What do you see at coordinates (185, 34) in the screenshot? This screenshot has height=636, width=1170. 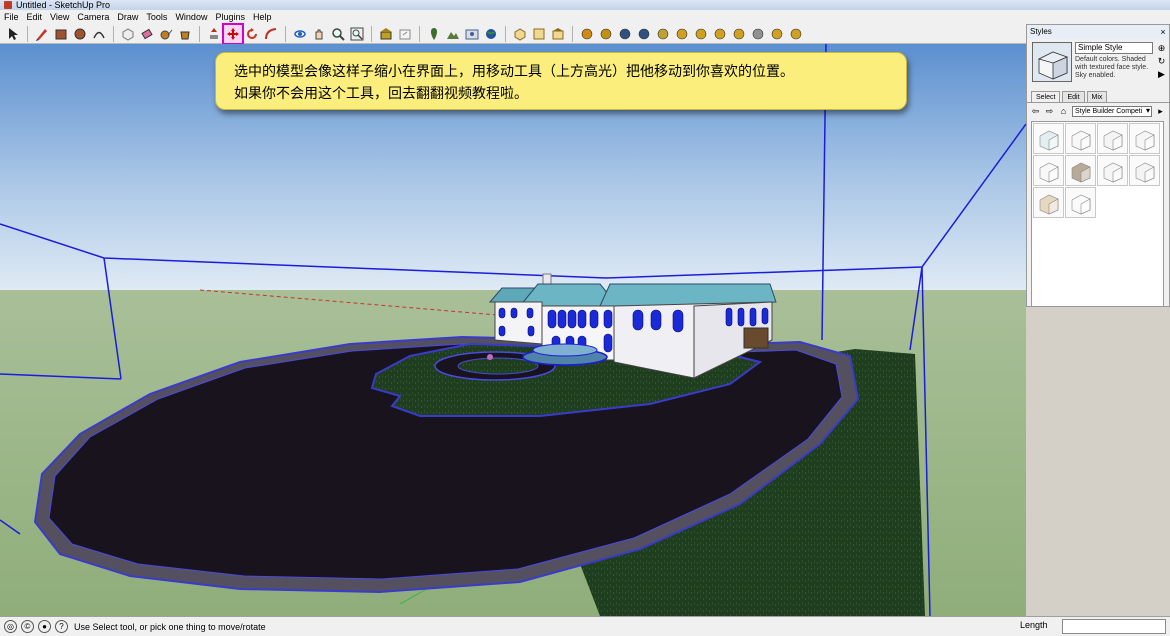 I see `paint-bucket-tool` at bounding box center [185, 34].